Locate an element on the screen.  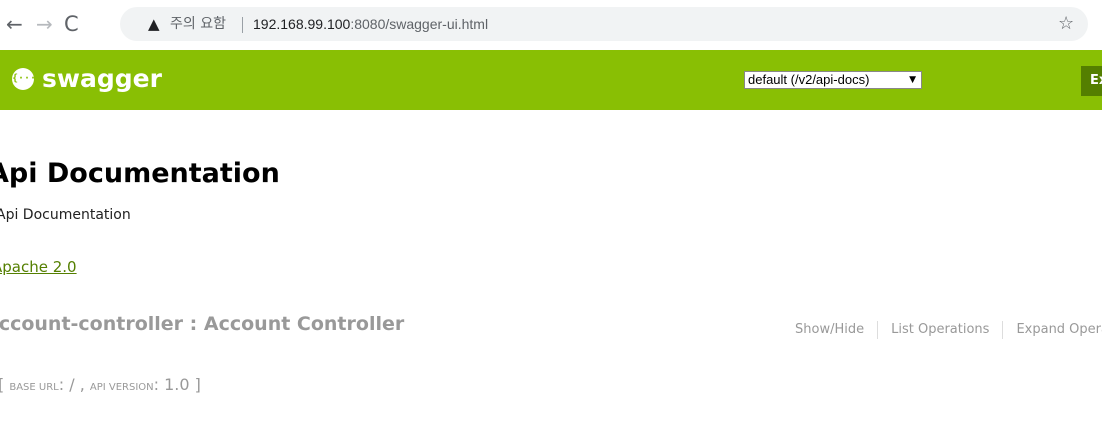
base-url-value: : / , is located at coordinates (71, 384).